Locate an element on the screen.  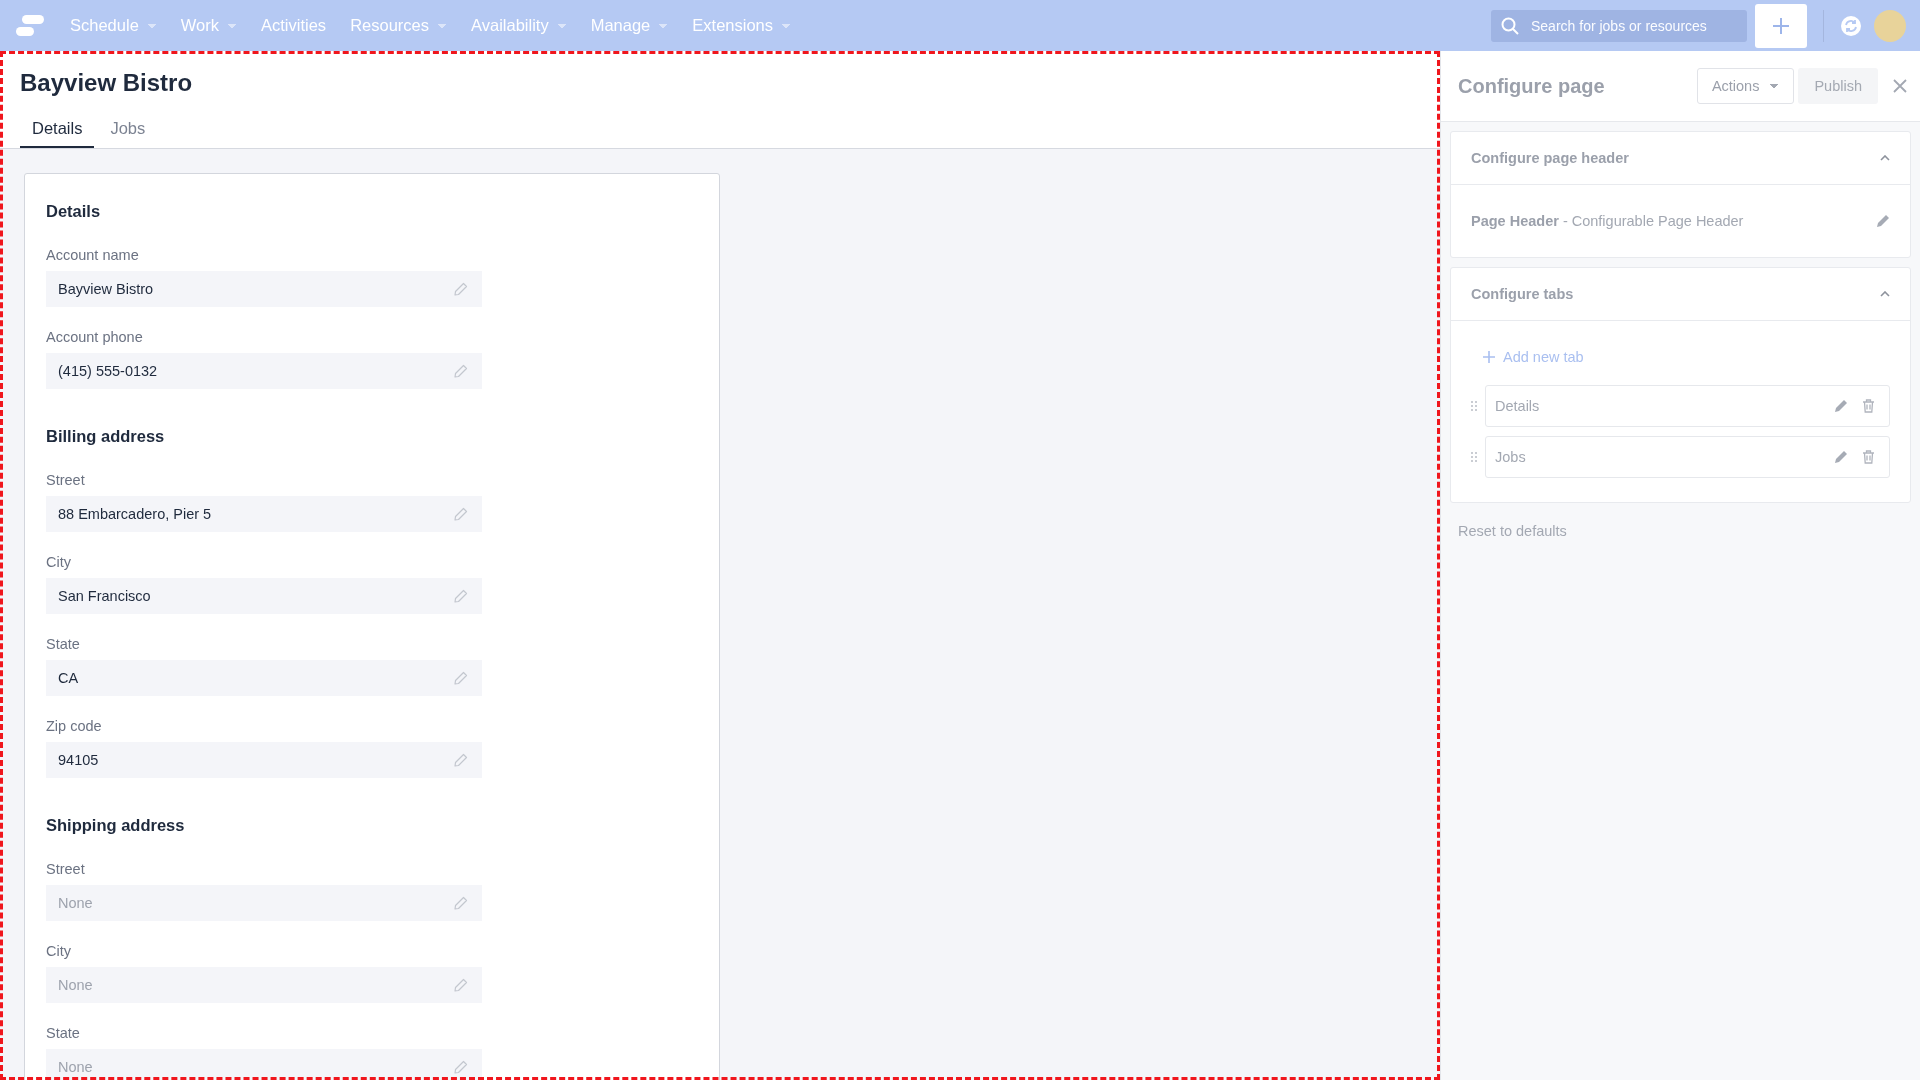
nav-menu-item: Resources is located at coordinates (398, 25).